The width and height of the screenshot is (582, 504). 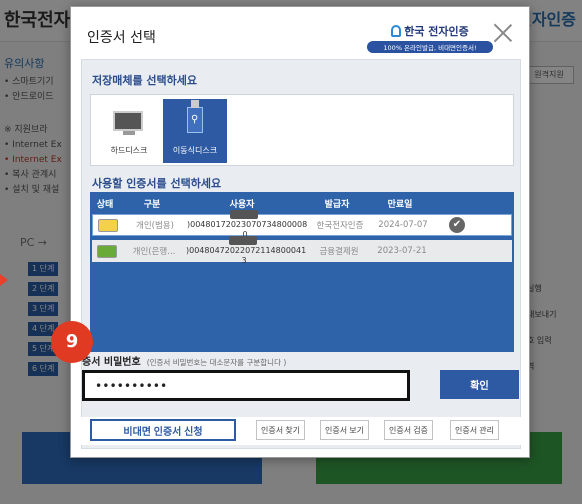 What do you see at coordinates (242, 204) in the screenshot?
I see `header-user: 사용자` at bounding box center [242, 204].